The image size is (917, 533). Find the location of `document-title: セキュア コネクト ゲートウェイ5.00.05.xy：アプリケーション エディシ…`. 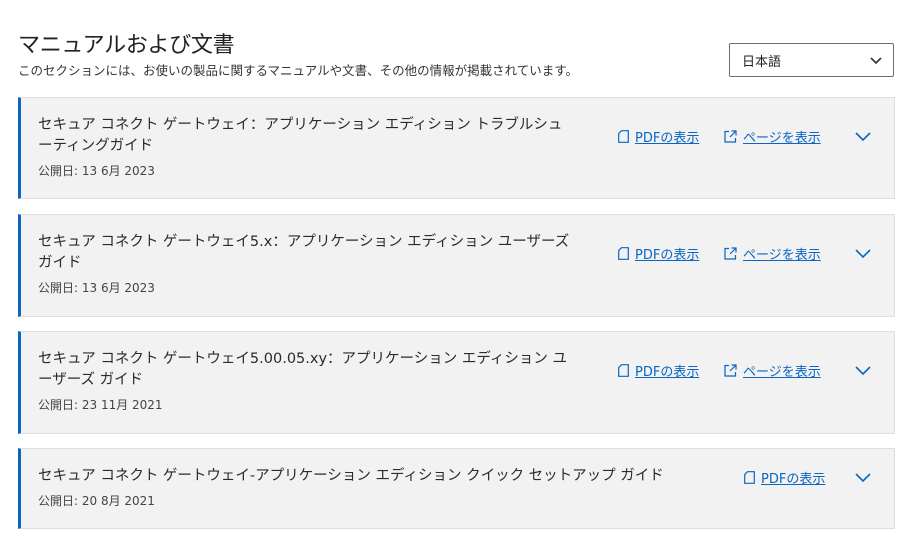

document-title: セキュア コネクト ゲートウェイ5.00.05.xy：アプリケーション エディシ… is located at coordinates (305, 370).